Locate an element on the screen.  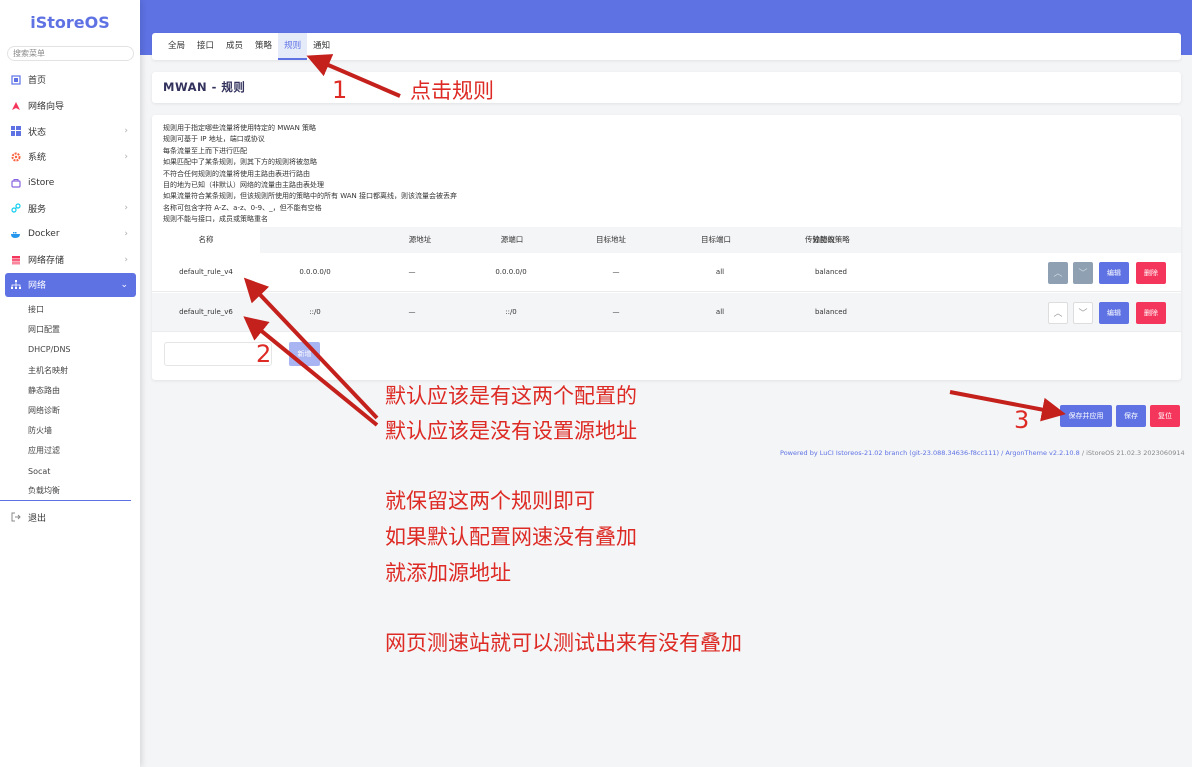
annotation-note: 就保留这两个规则即可 is located at coordinates (490, 501).